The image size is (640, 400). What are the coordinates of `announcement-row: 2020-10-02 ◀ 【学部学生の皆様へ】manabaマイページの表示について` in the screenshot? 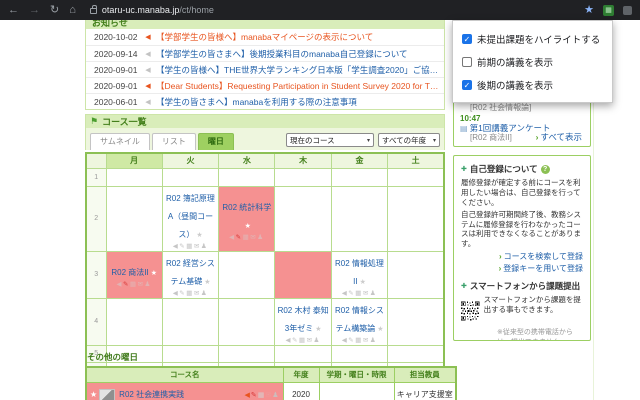 It's located at (265, 37).